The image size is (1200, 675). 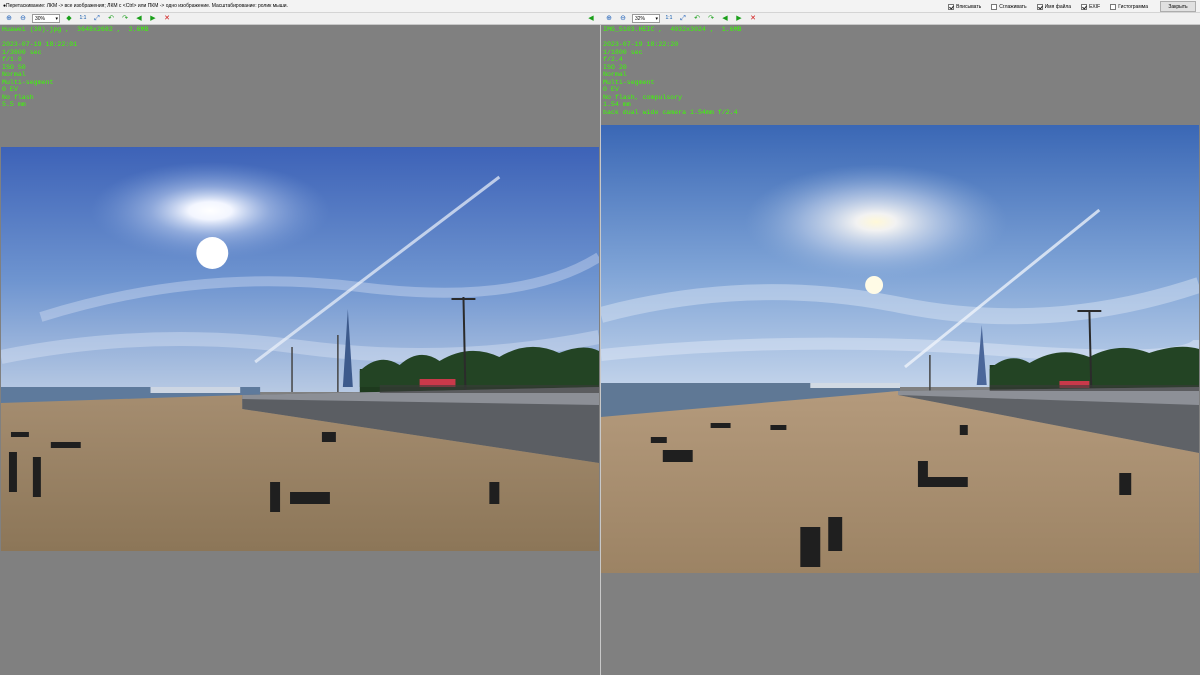 I want to click on right-file-info: IMG_5103.HEIC , 4032x3024 , 1.6MB, so click(x=672, y=29).